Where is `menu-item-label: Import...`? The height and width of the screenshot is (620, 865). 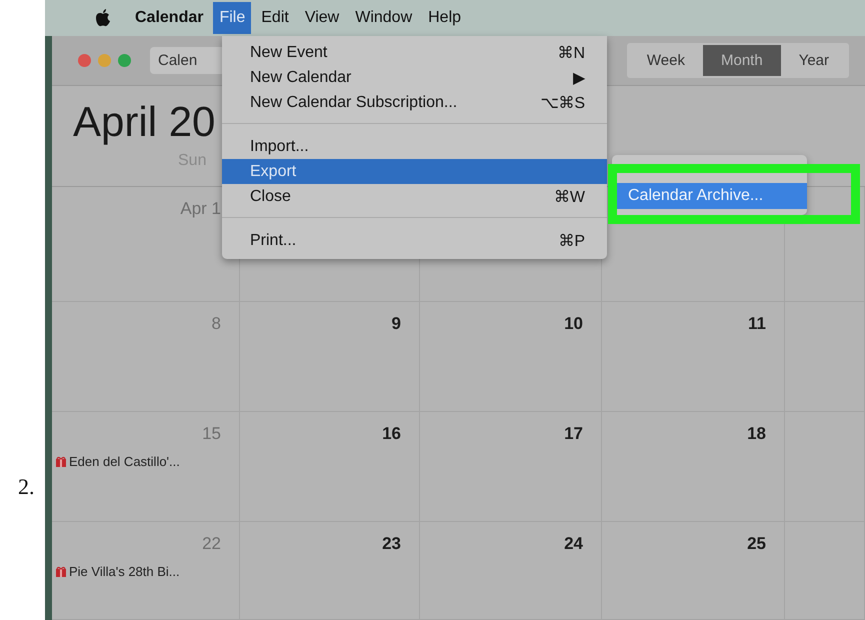 menu-item-label: Import... is located at coordinates (279, 147).